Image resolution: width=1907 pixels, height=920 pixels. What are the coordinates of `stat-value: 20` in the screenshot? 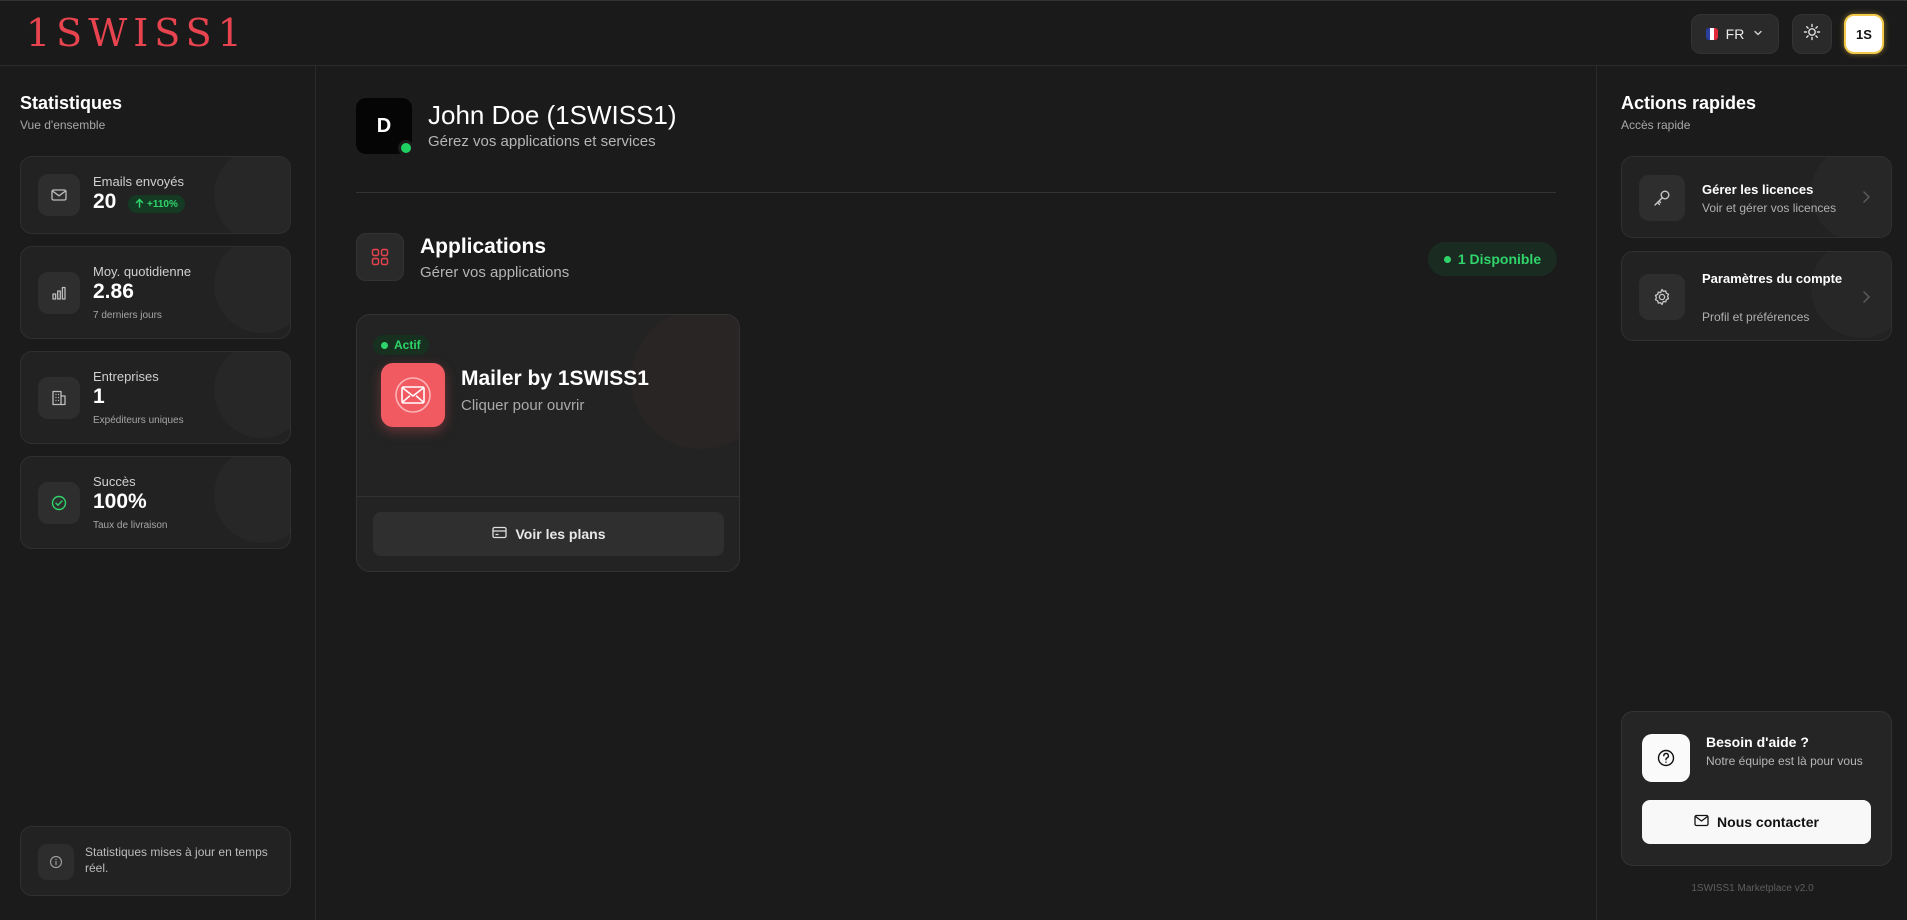 It's located at (105, 201).